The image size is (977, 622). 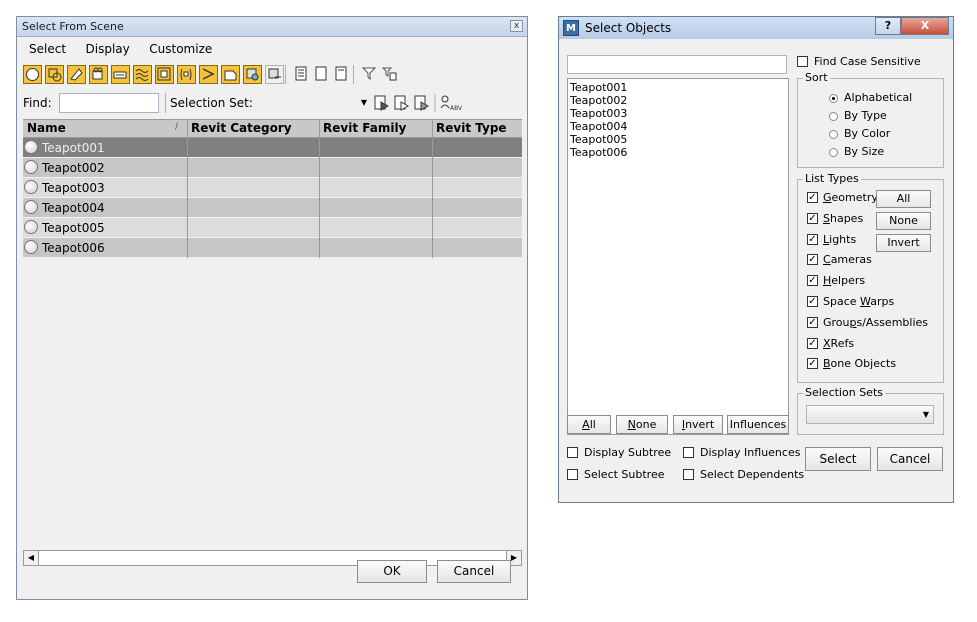 I want to click on list-influences-button: Influences, so click(x=758, y=424).